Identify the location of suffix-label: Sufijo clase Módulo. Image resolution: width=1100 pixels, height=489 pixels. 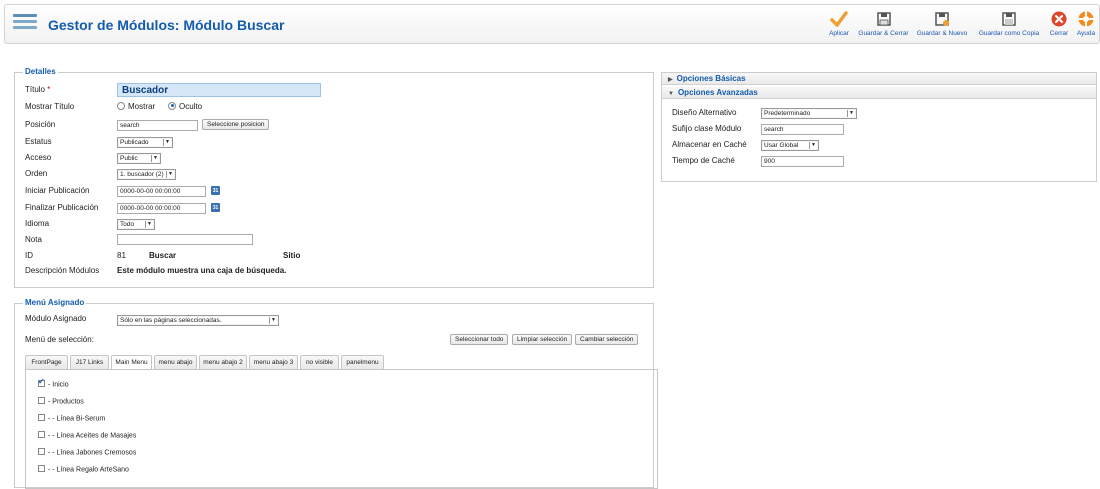
(707, 128).